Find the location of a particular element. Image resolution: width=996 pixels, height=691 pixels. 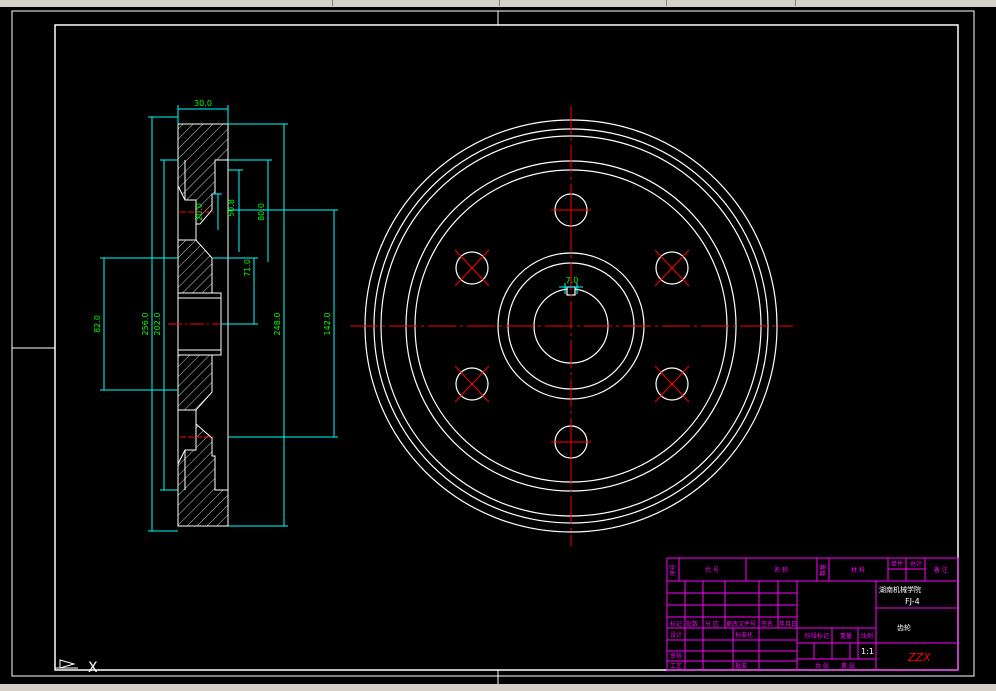

dim-142: 142.0 is located at coordinates (327, 324).